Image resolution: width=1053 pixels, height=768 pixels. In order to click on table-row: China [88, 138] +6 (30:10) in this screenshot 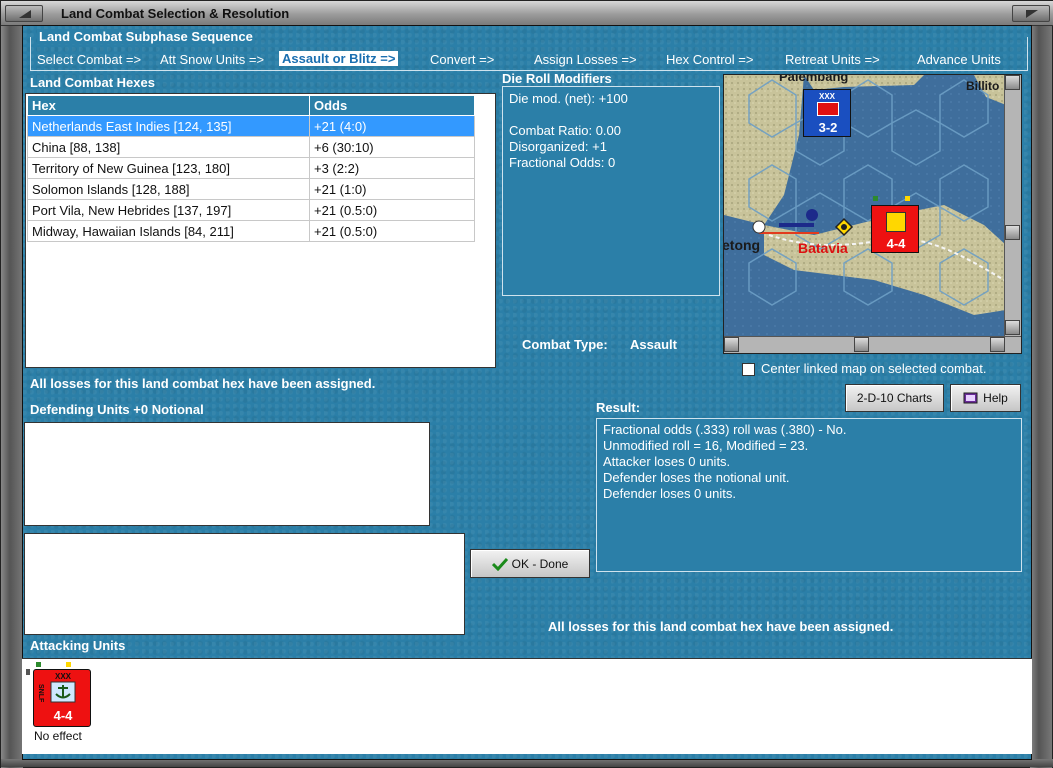, I will do `click(251, 147)`.